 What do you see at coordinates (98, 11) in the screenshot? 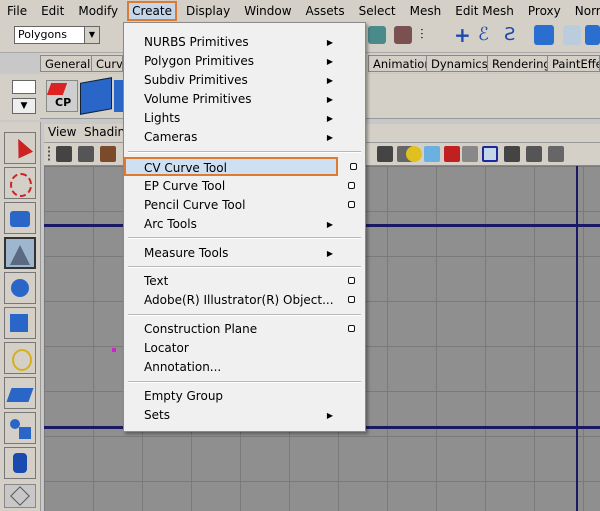
I see `menu-modify: Modify` at bounding box center [98, 11].